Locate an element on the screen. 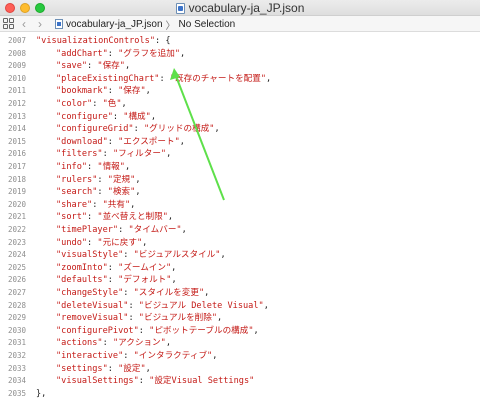 The width and height of the screenshot is (480, 410). line-number: 2009 is located at coordinates (16, 66).